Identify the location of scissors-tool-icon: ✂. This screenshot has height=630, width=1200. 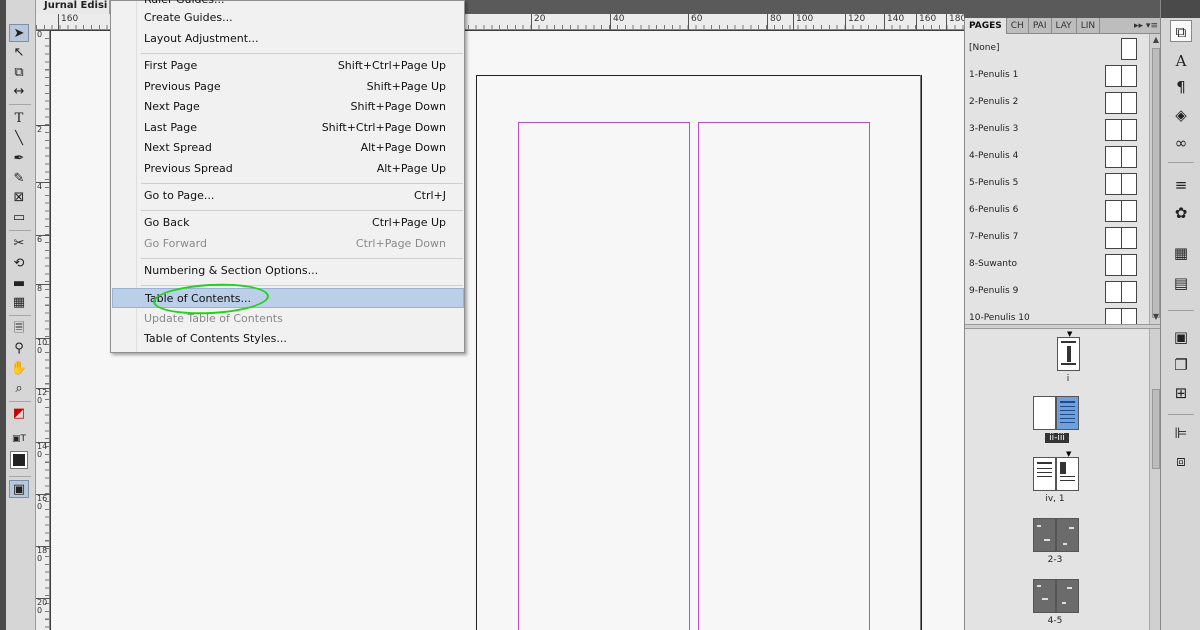
(19, 244).